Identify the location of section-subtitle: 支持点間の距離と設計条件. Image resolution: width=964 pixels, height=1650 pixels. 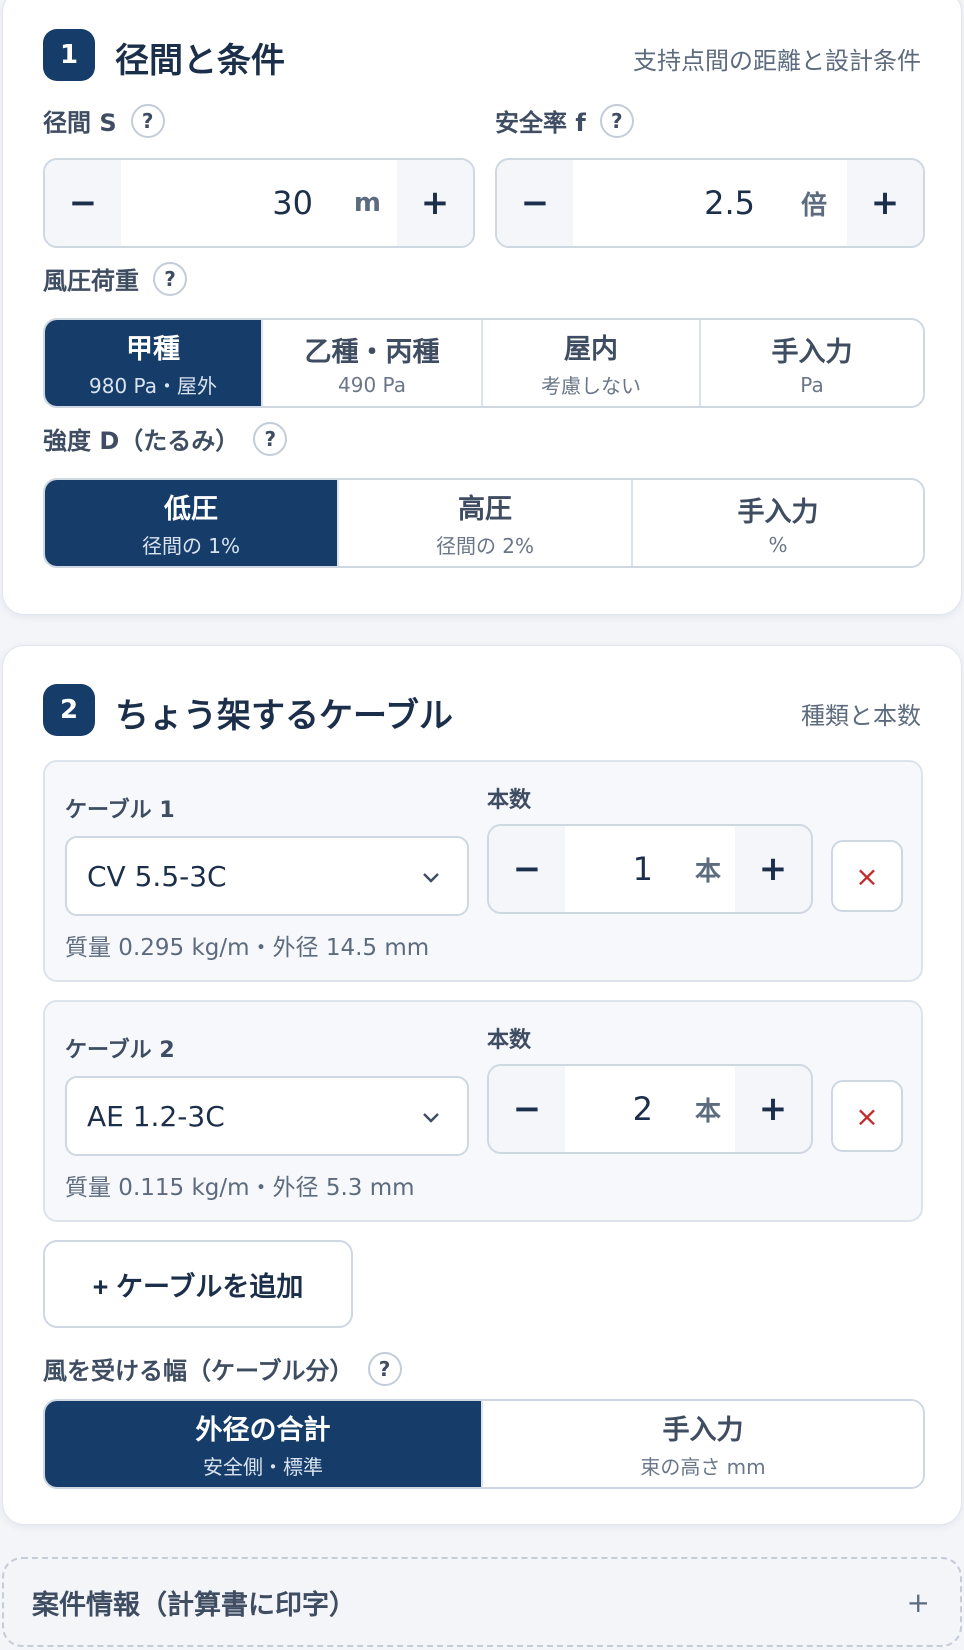
(777, 61).